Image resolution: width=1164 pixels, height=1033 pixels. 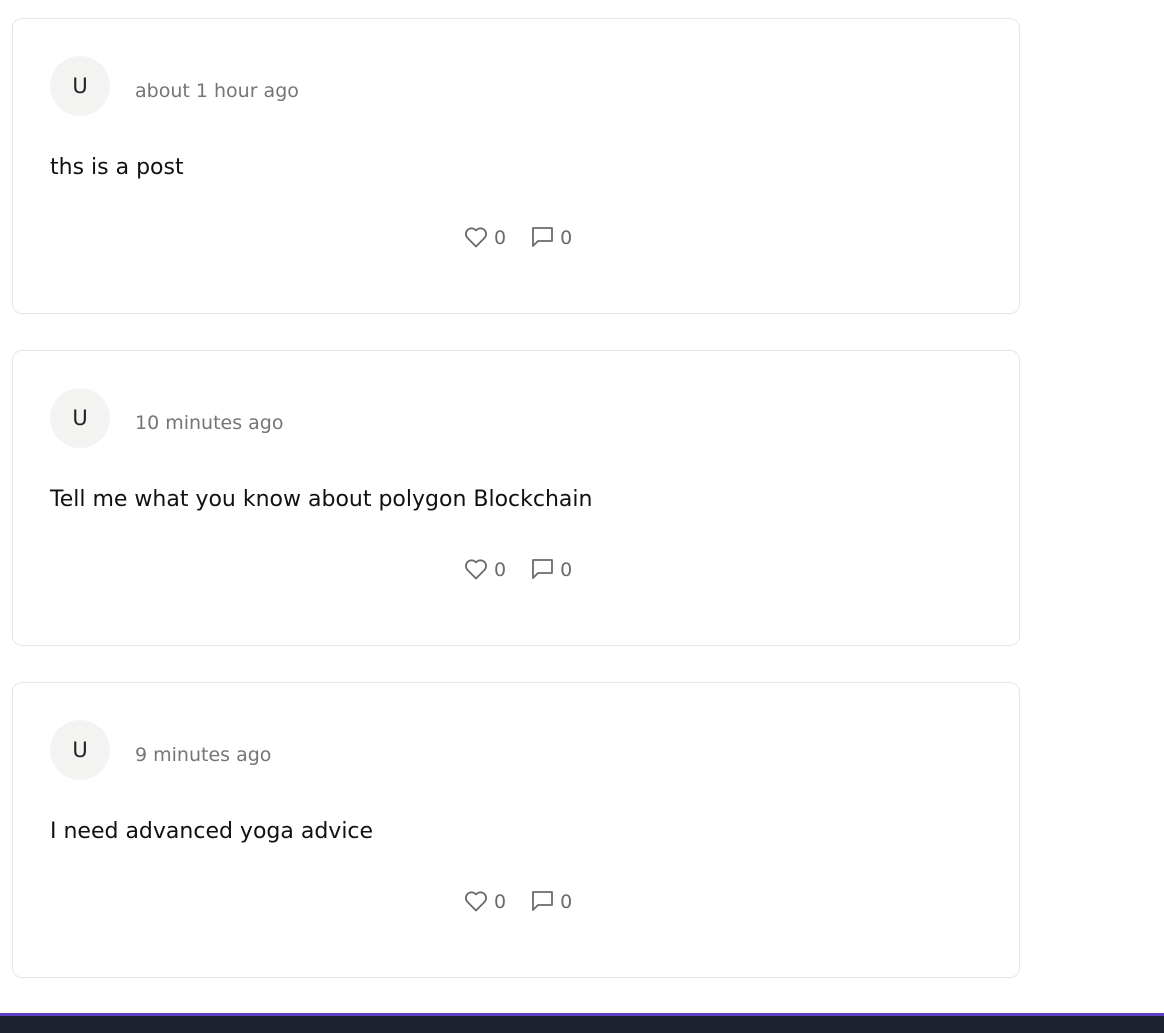 I want to click on post-header: U 9 minutes ago, so click(x=160, y=750).